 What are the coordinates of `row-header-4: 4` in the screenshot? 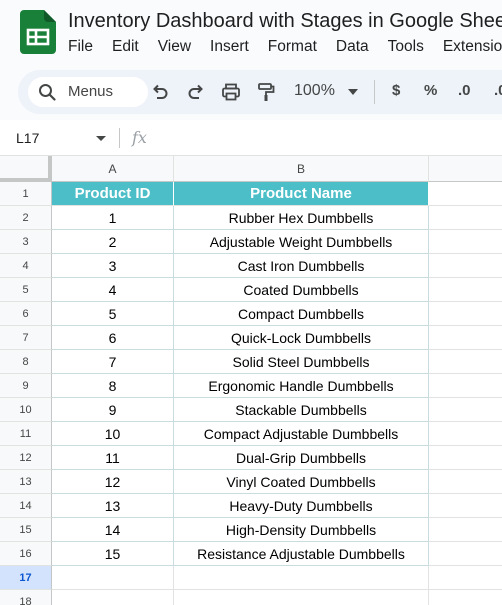 It's located at (26, 266).